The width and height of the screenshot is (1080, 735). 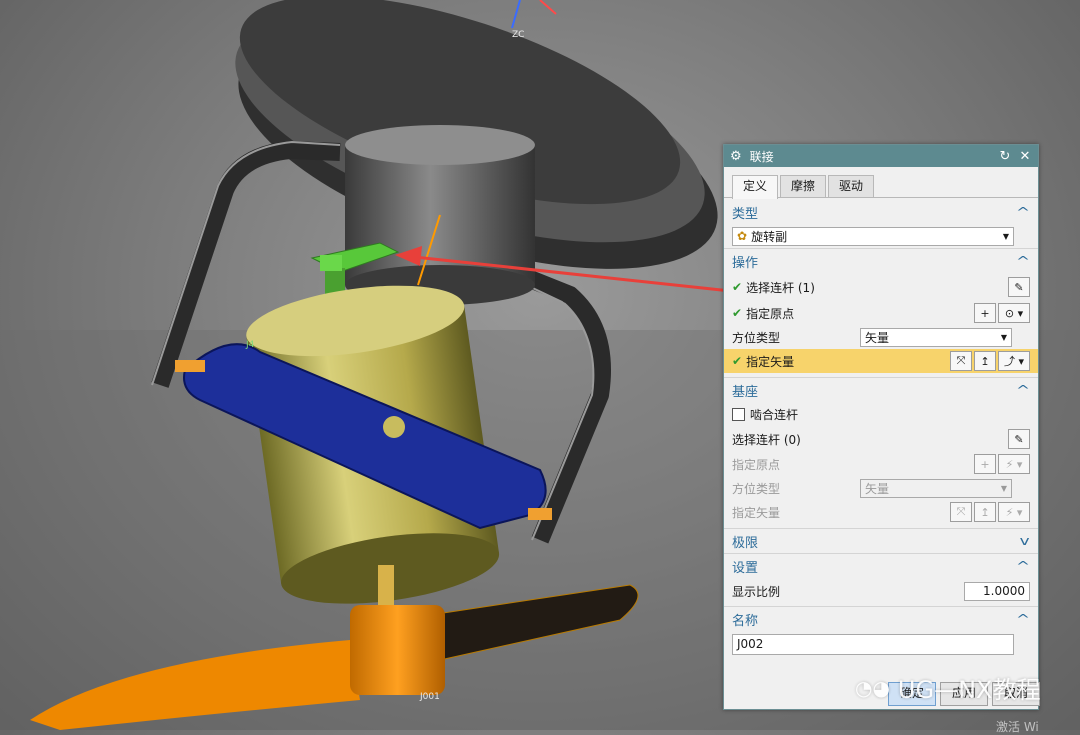 What do you see at coordinates (997, 591) in the screenshot?
I see `display-scale-input: 1.0000` at bounding box center [997, 591].